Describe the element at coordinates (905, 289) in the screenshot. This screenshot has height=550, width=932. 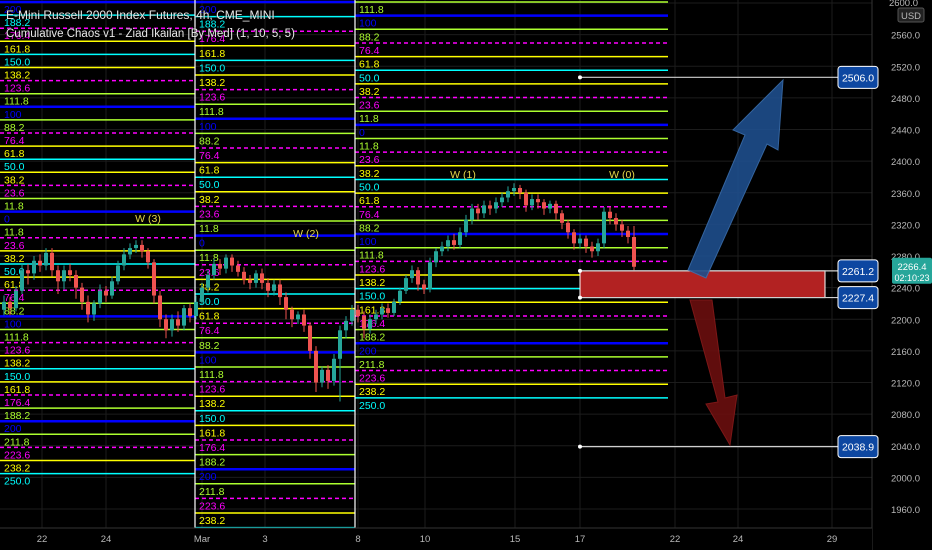
I see `price-tick-label: 2240.0` at that location.